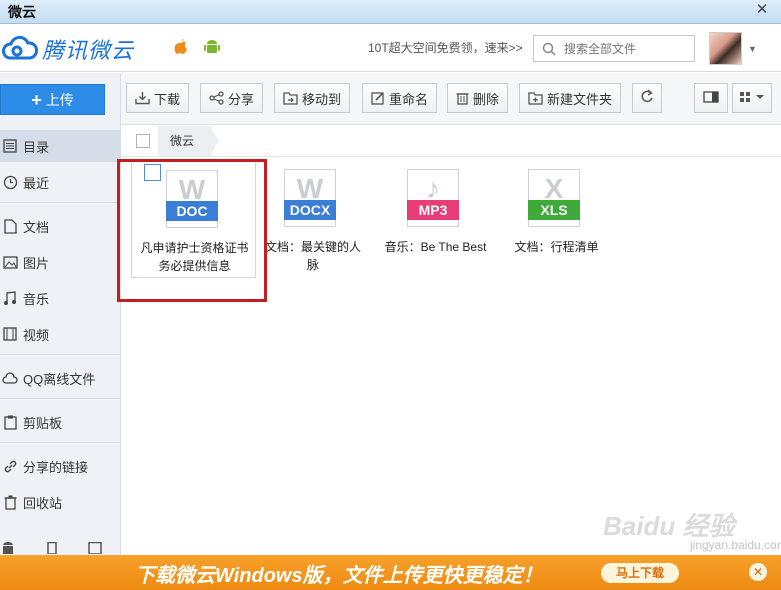 Image resolution: width=781 pixels, height=590 pixels. Describe the element at coordinates (10, 466) in the screenshot. I see `link-icon` at that location.